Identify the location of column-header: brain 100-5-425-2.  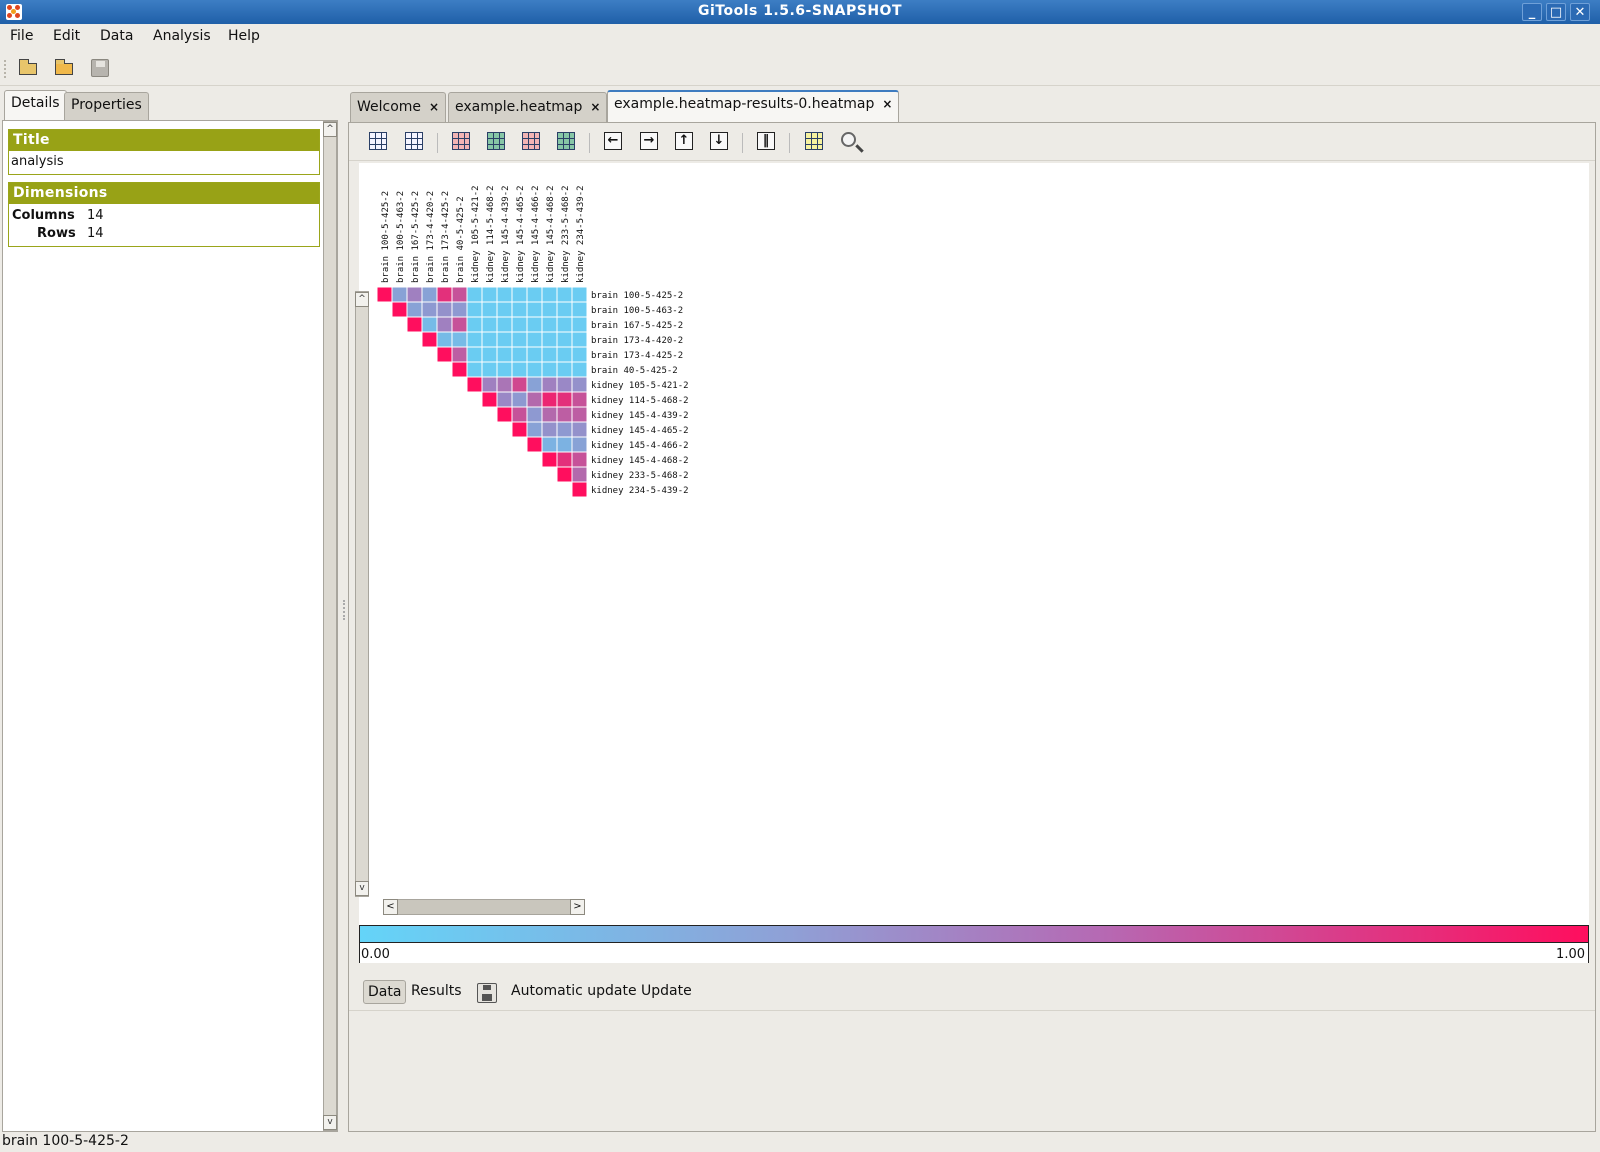
(386, 237).